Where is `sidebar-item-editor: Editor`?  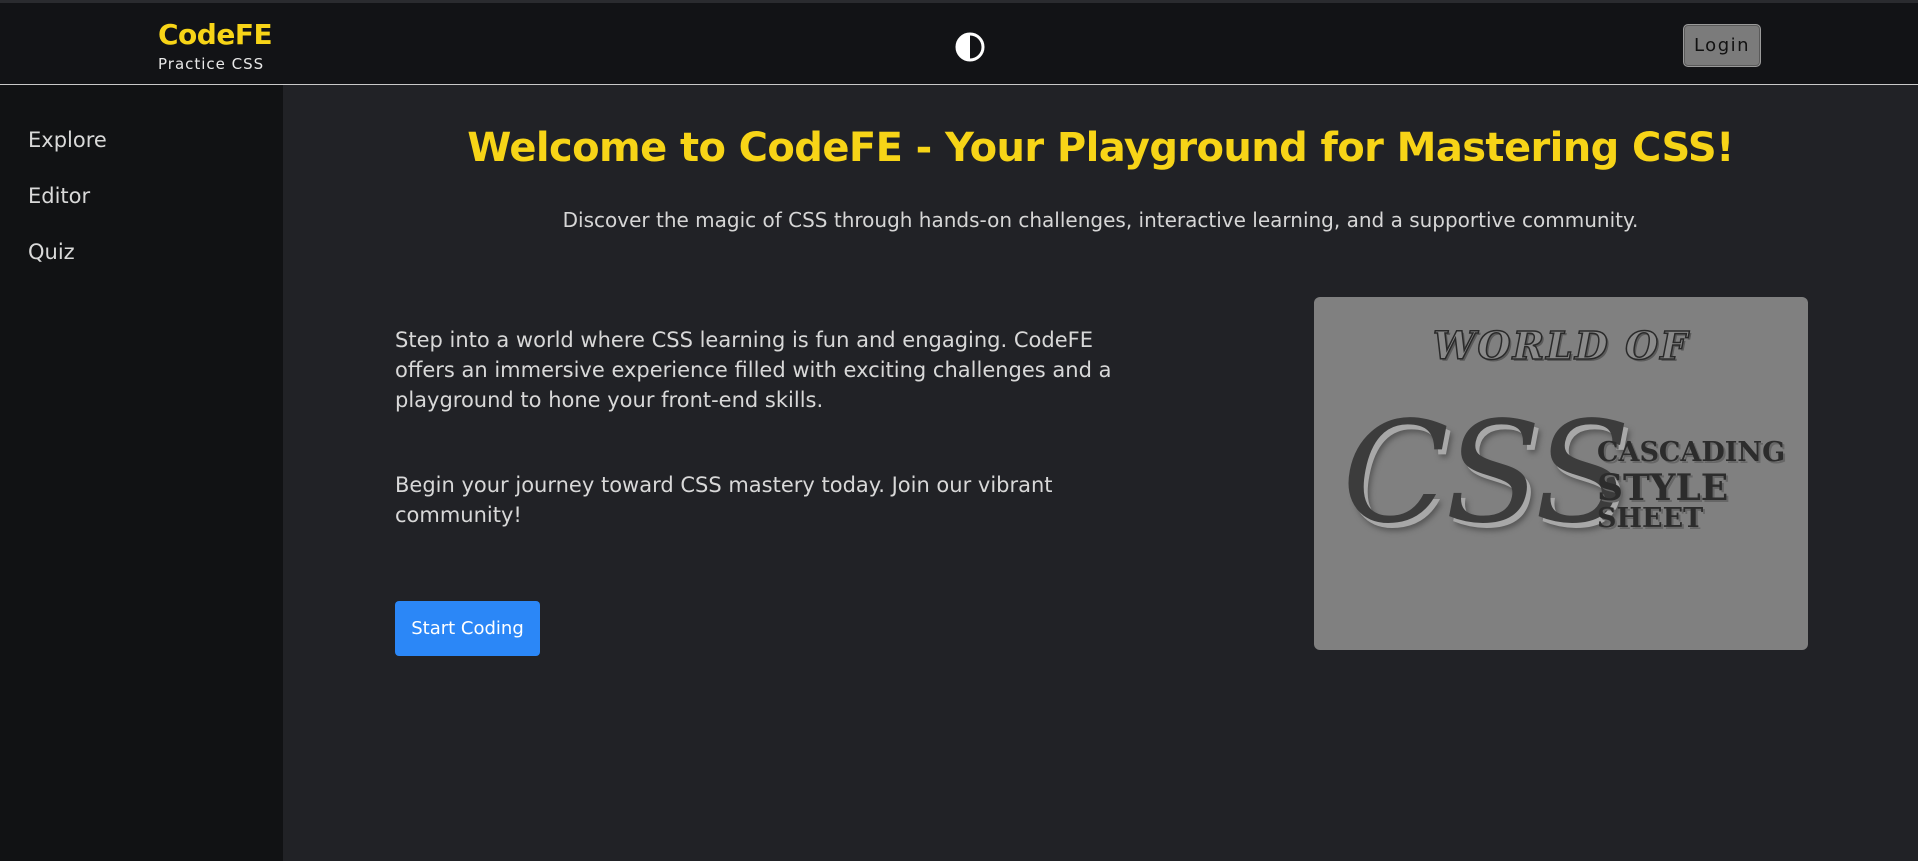
sidebar-item-editor: Editor is located at coordinates (59, 196).